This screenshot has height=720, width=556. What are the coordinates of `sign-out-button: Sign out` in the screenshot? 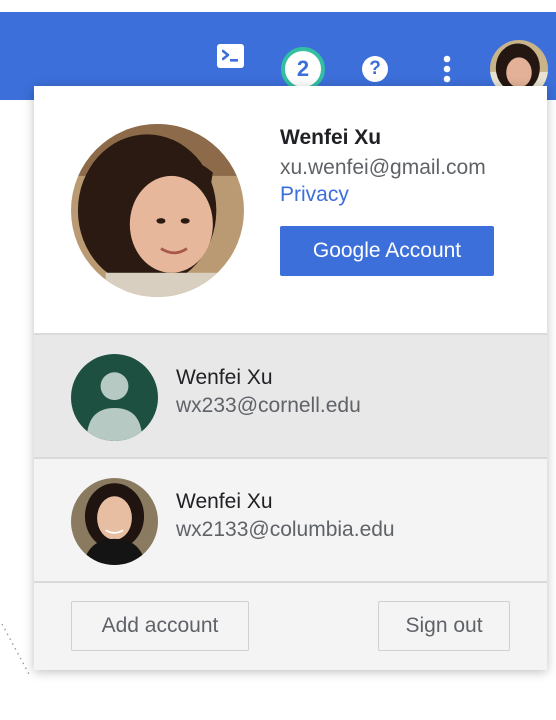 It's located at (444, 626).